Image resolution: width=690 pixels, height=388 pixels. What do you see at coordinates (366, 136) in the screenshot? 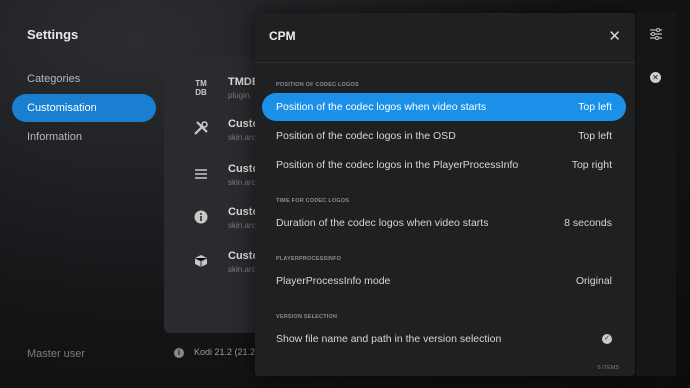
I see `setting-label: Position of the codec logos in the OSD` at bounding box center [366, 136].